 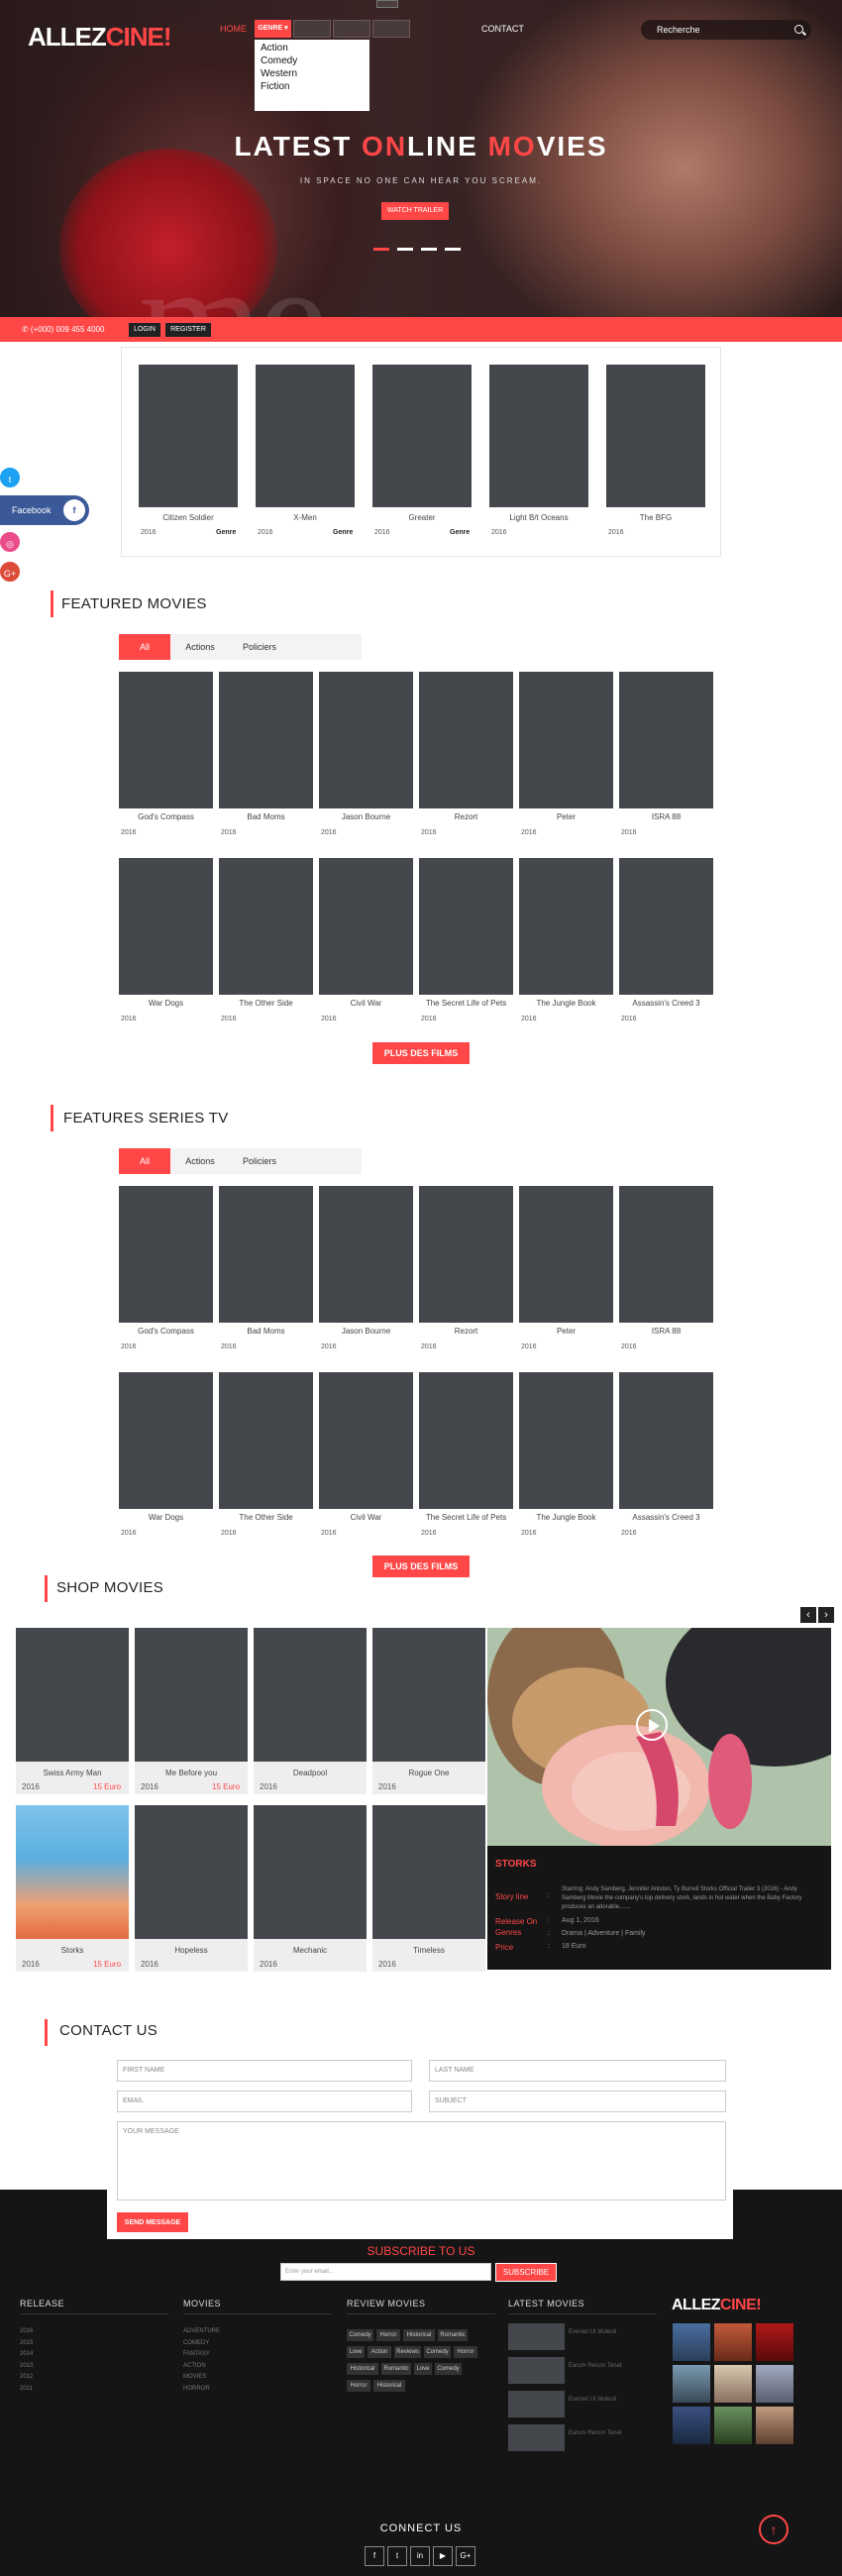 I want to click on genre-option: Western, so click(x=312, y=73).